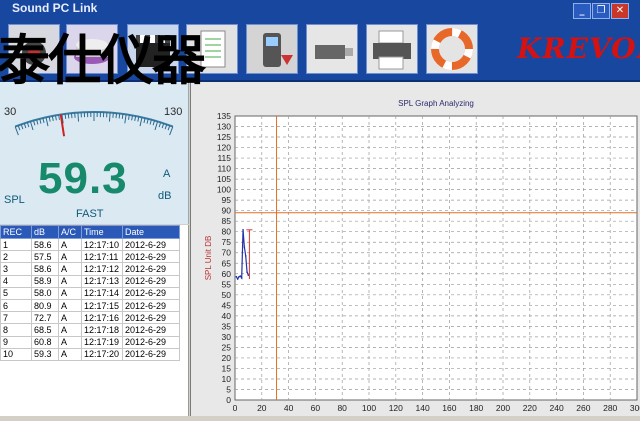 This screenshot has height=421, width=640. Describe the element at coordinates (16, 257) in the screenshot. I see `table-cell: 2` at that location.